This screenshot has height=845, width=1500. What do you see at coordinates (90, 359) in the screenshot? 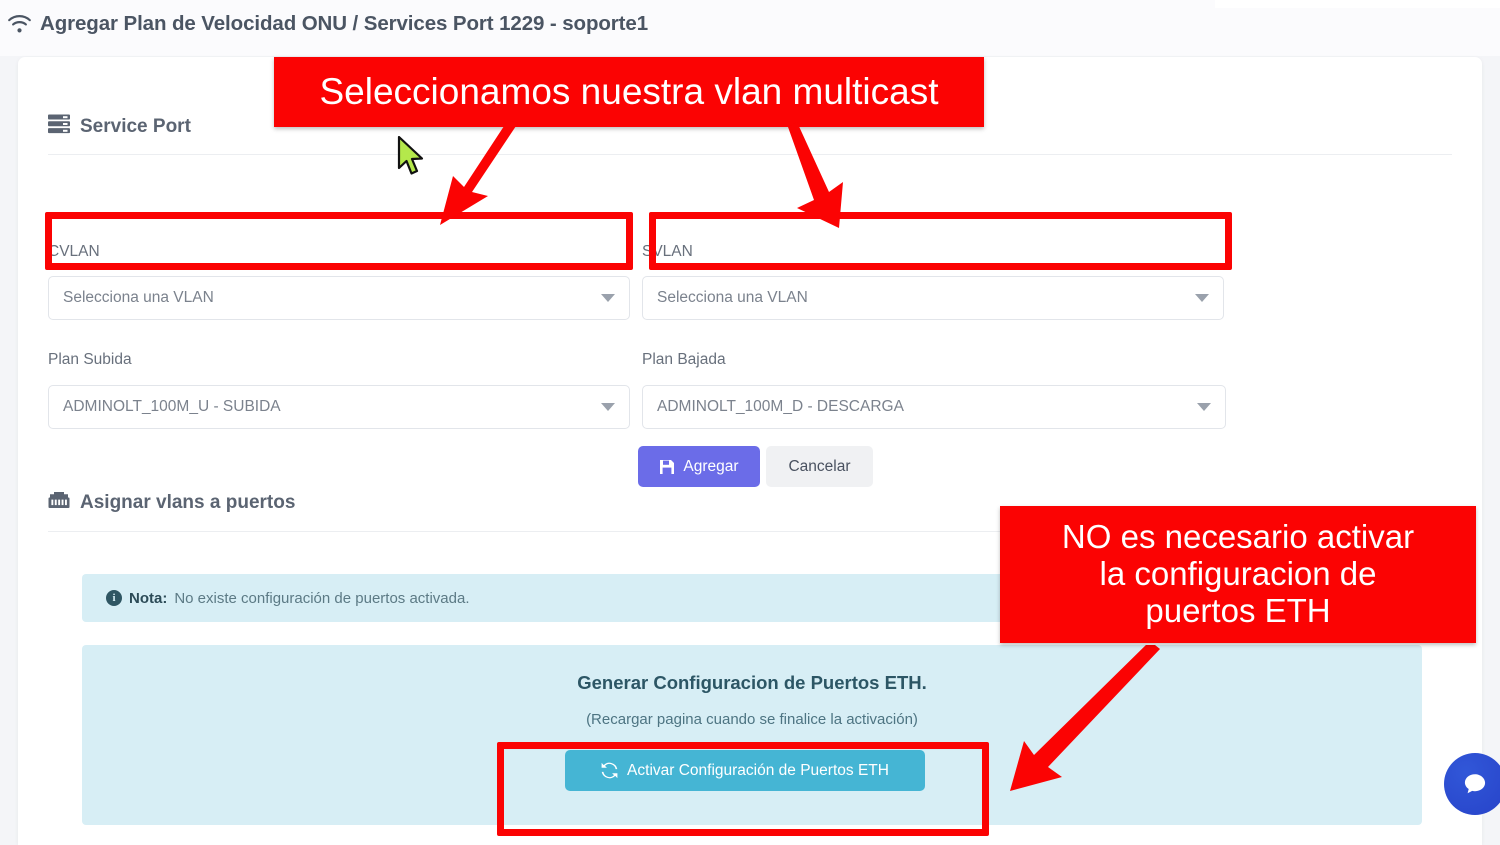
I see `plan-subida-label: Plan Subida` at bounding box center [90, 359].